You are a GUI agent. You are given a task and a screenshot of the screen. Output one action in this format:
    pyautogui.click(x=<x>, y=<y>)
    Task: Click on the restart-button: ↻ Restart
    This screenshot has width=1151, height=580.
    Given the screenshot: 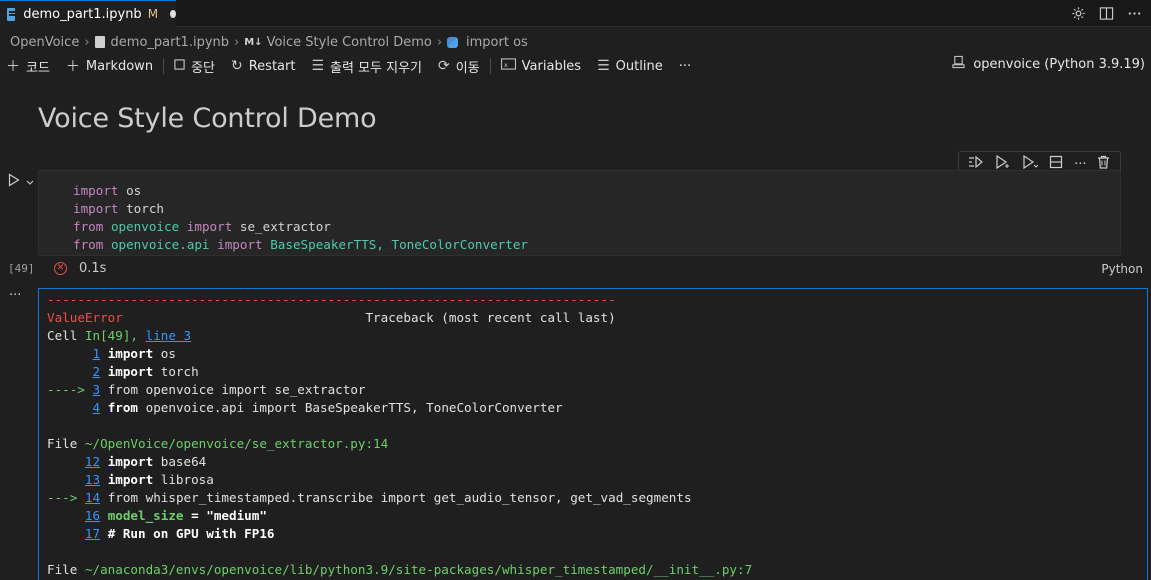 What is the action you would take?
    pyautogui.click(x=263, y=66)
    